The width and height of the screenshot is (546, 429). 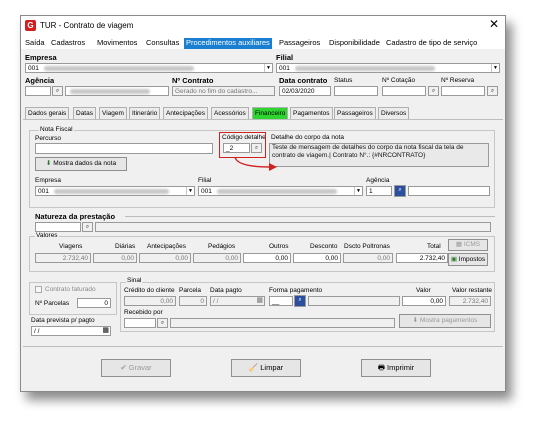 I want to click on col-diarias: Diárias, so click(x=125, y=246).